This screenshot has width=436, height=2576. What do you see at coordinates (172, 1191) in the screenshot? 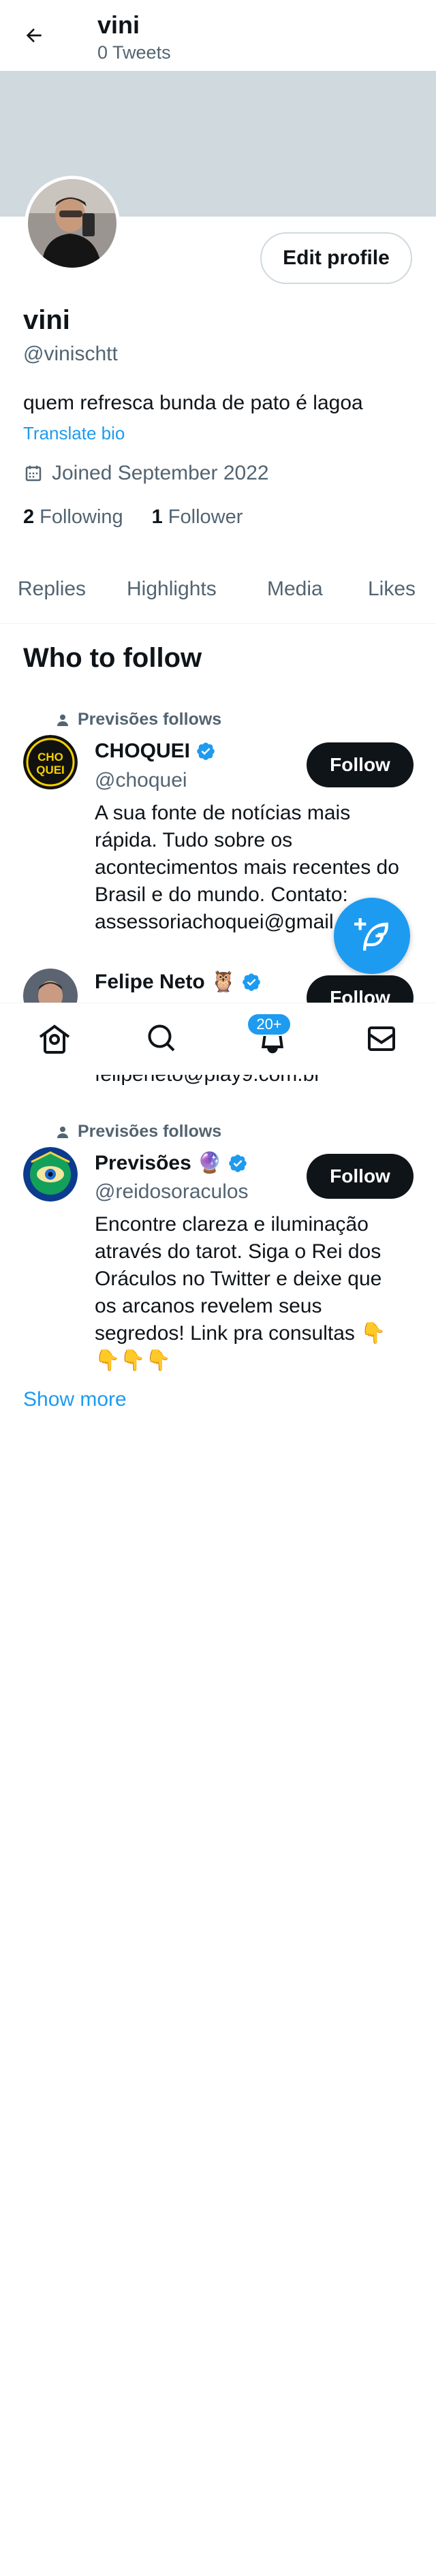
I see `account-handle: @reidosoraculos` at bounding box center [172, 1191].